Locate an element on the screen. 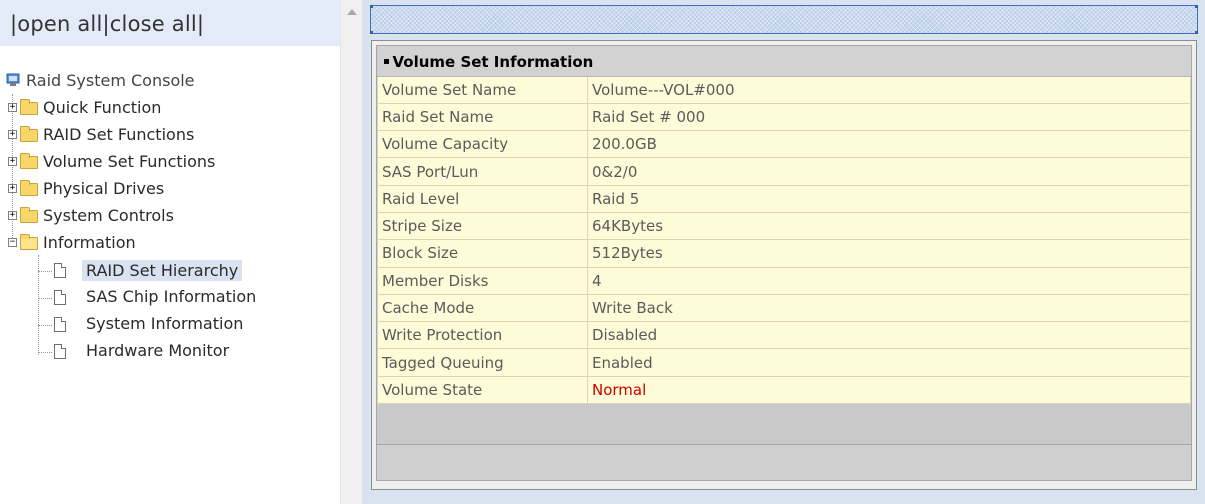 The height and width of the screenshot is (504, 1205). collapse-icon: − is located at coordinates (12, 242).